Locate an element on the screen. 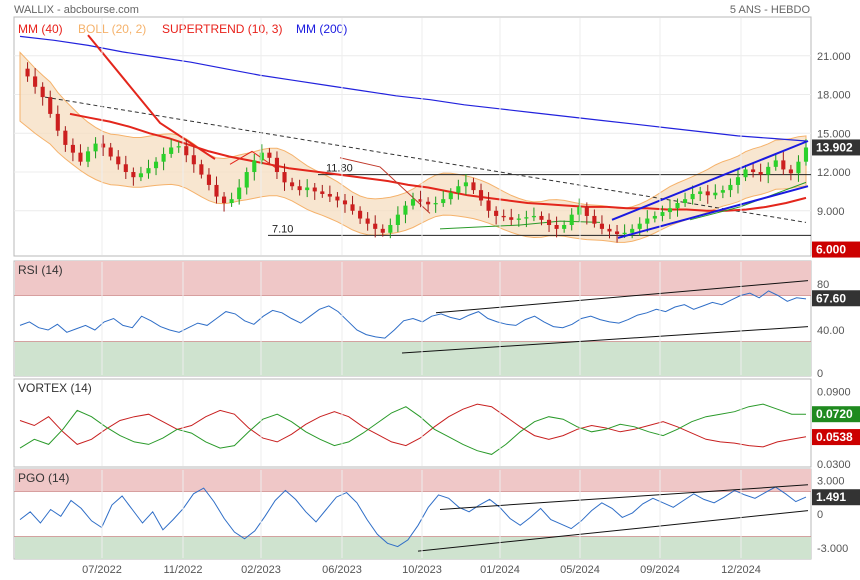  x-axis-label: 01/2024 is located at coordinates (500, 570).